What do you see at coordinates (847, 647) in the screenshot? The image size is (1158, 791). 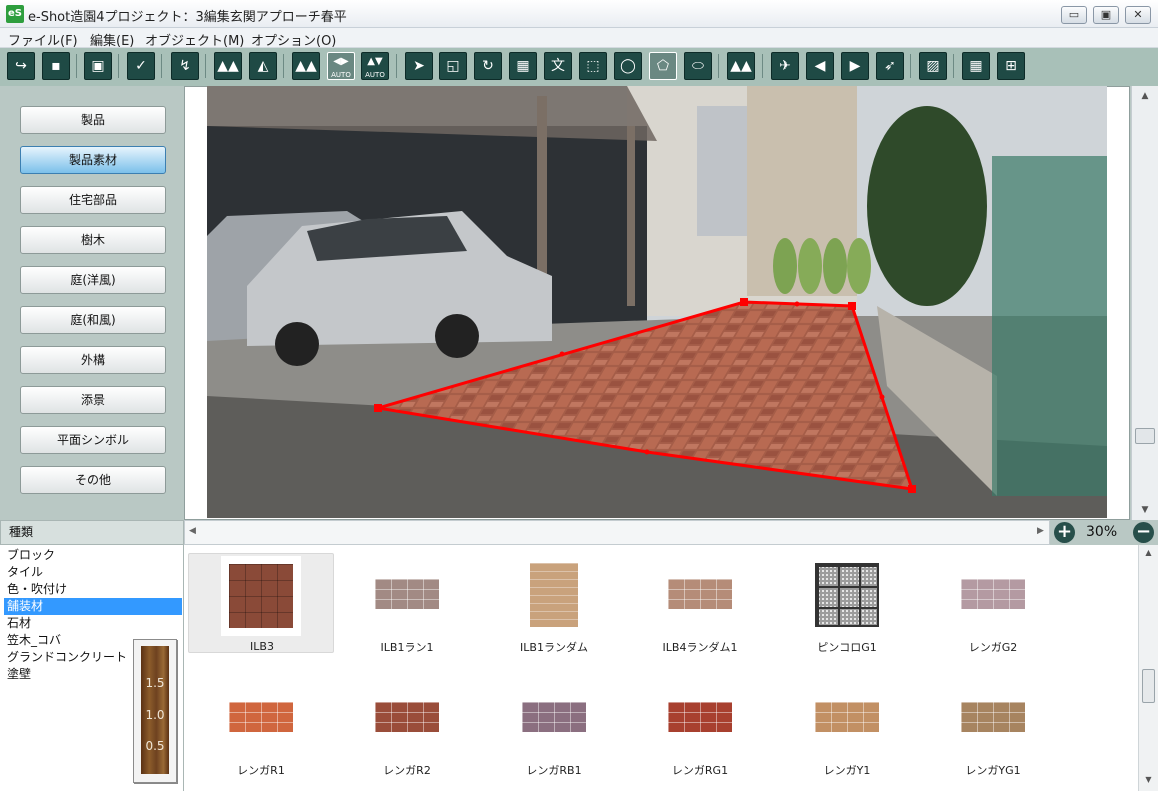 I see `material-label: ピンコロG1` at bounding box center [847, 647].